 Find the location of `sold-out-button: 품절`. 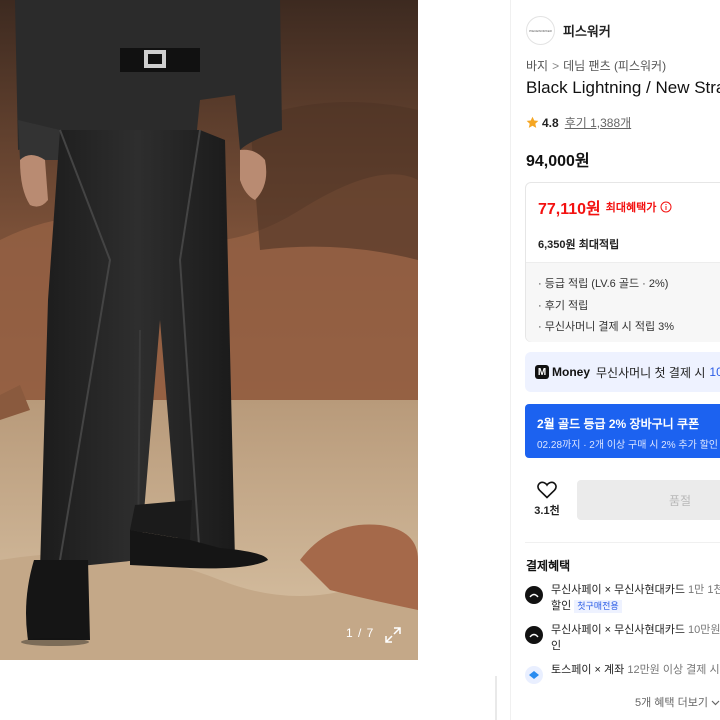

sold-out-button: 품절 is located at coordinates (648, 500).